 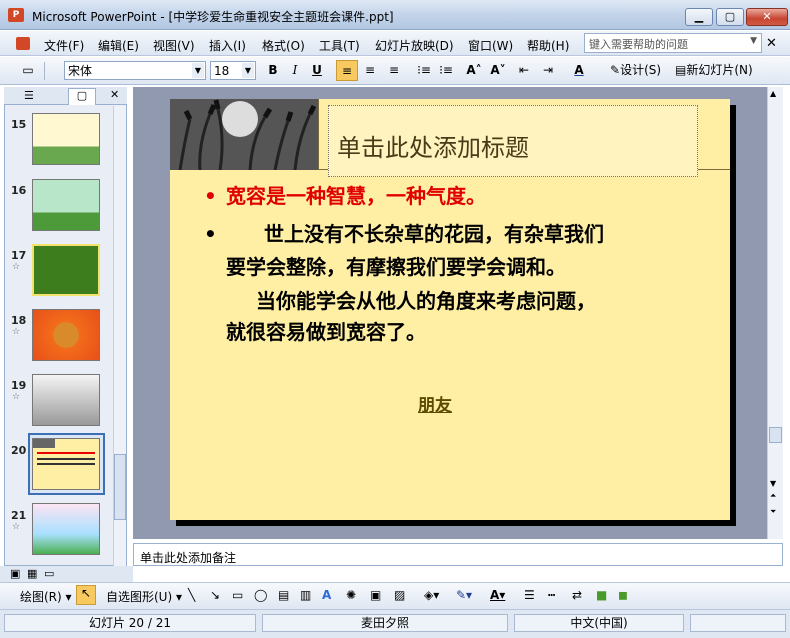 I want to click on slides-scrollbar, so click(x=119, y=336).